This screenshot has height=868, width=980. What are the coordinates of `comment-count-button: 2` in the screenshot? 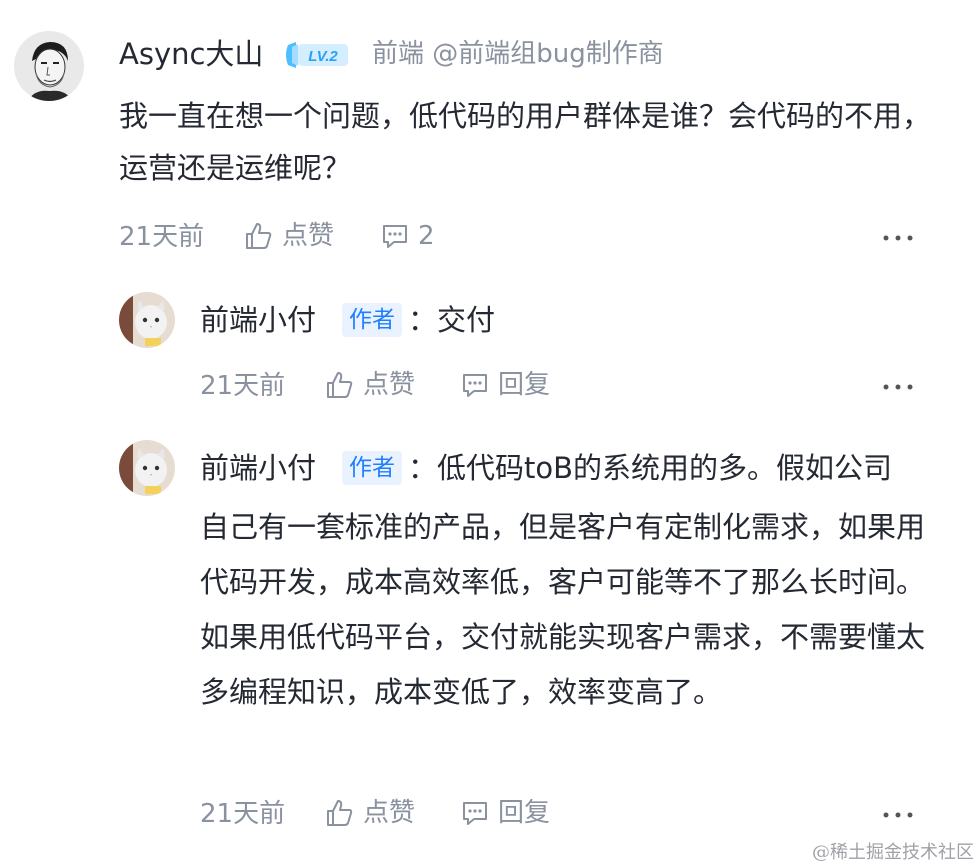 It's located at (407, 236).